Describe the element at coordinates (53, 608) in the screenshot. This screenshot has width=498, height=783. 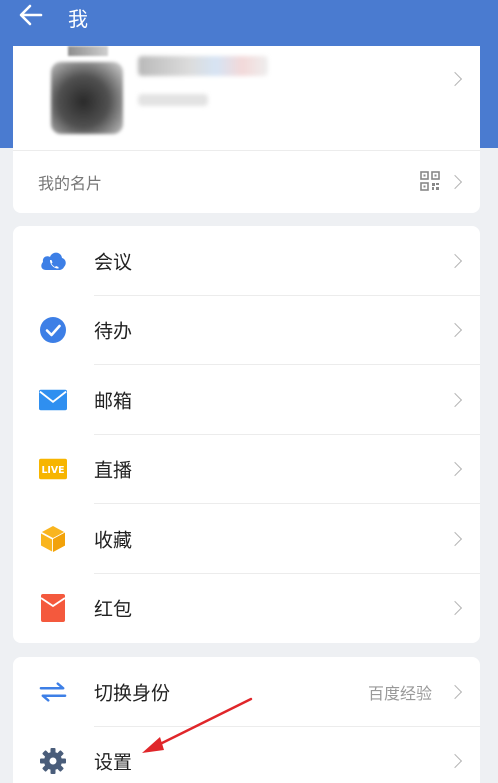
I see `red-envelope-icon` at that location.